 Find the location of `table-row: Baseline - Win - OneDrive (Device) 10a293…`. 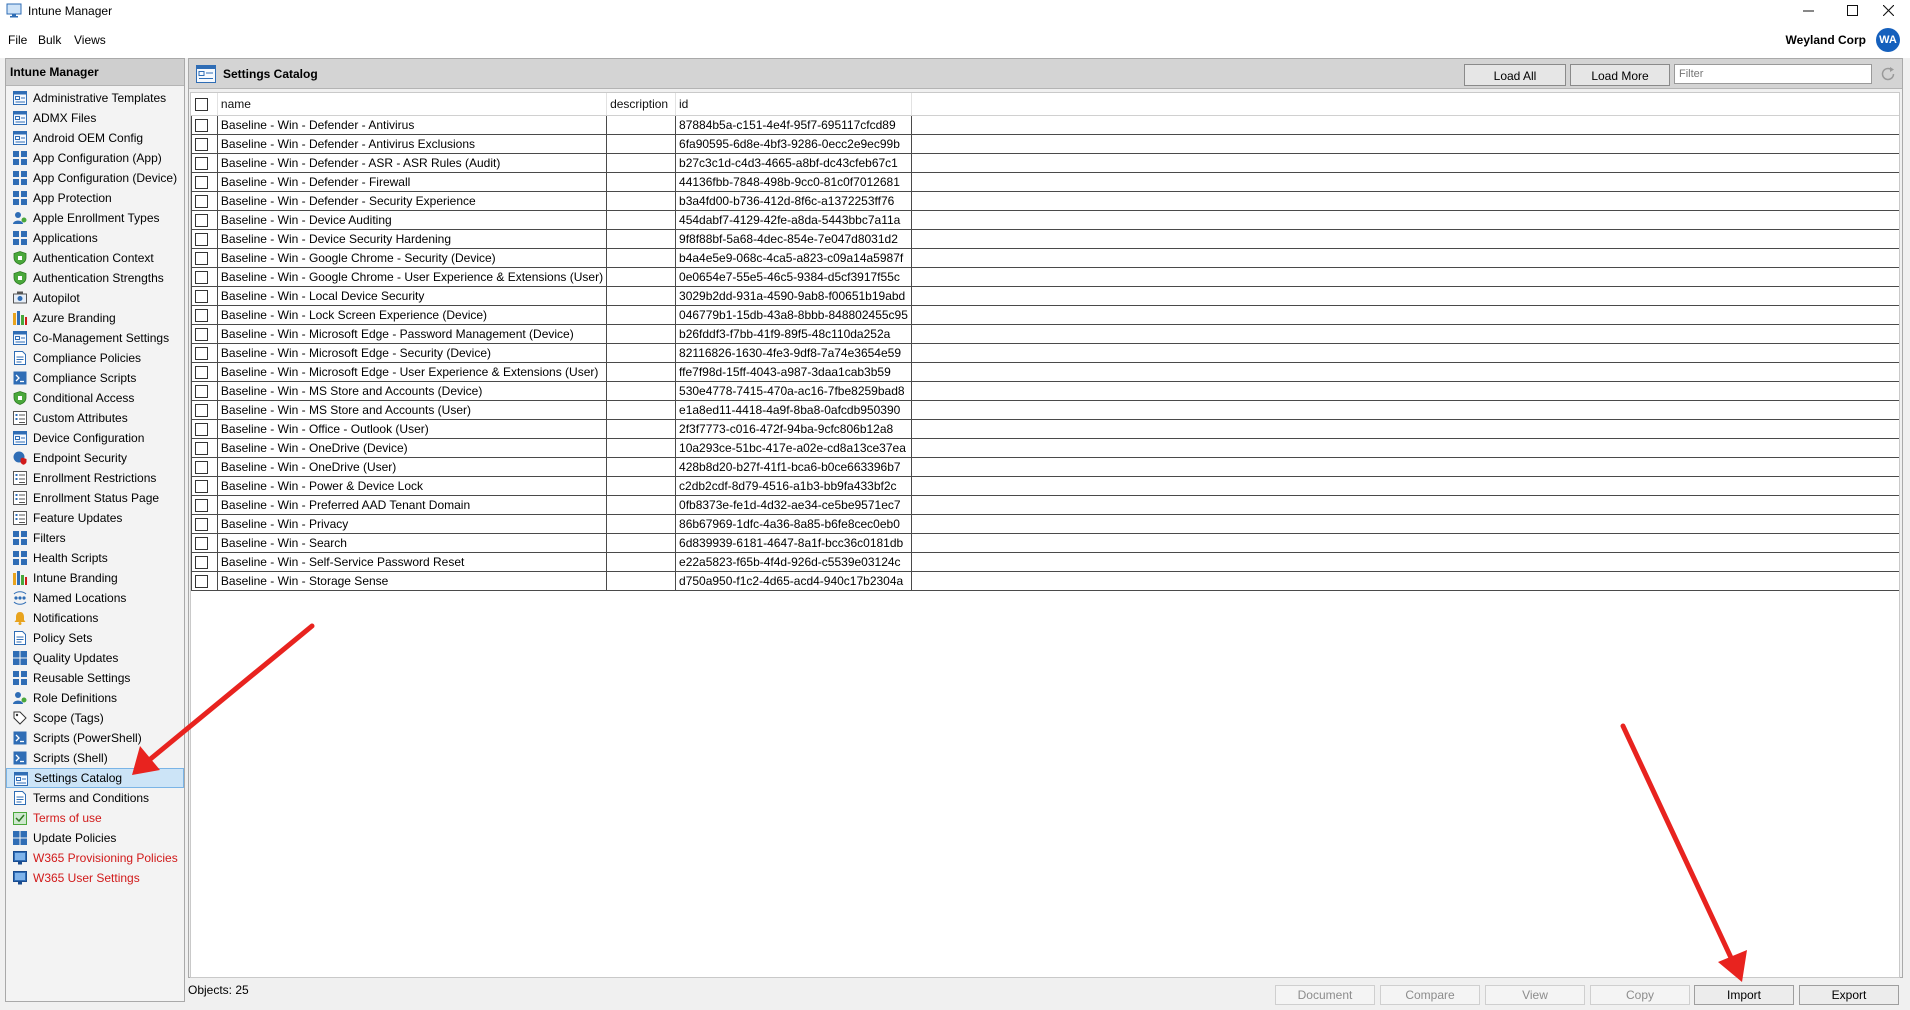

table-row: Baseline - Win - OneDrive (Device) 10a293… is located at coordinates (1045, 447).